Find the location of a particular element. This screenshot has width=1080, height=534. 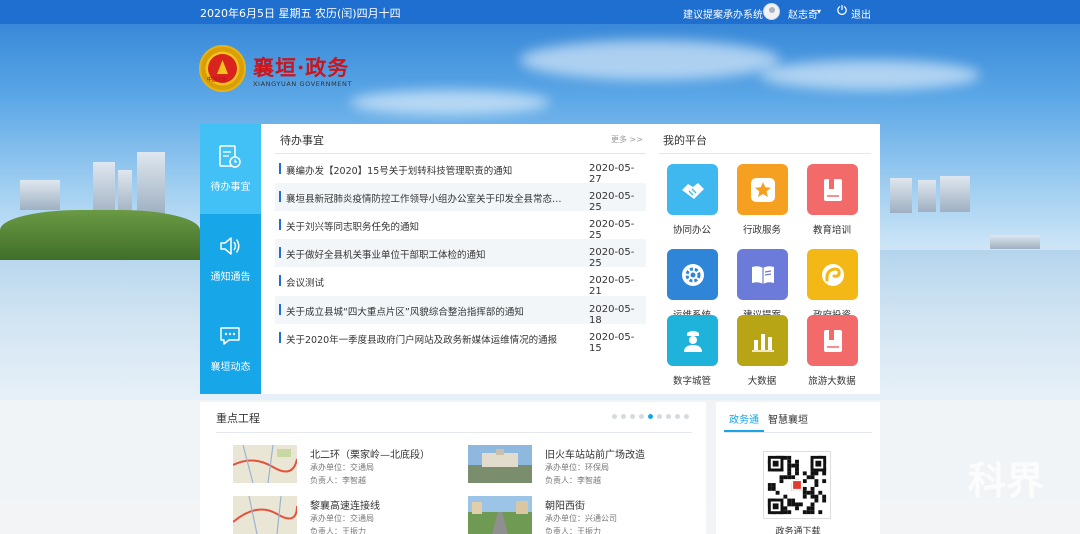

platform-education: 教育培训 is located at coordinates (832, 202).